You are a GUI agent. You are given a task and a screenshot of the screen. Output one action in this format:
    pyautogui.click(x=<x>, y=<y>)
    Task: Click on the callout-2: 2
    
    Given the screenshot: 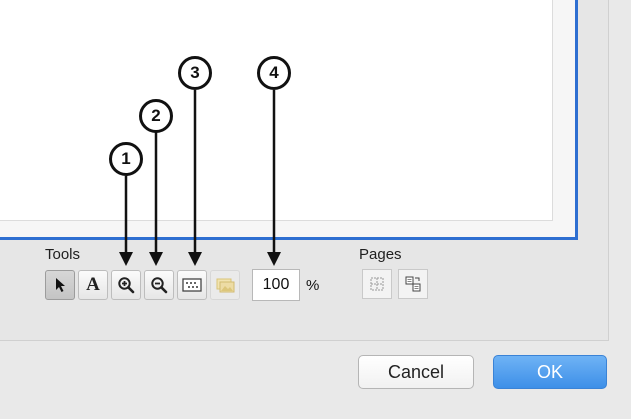 What is the action you would take?
    pyautogui.click(x=156, y=116)
    